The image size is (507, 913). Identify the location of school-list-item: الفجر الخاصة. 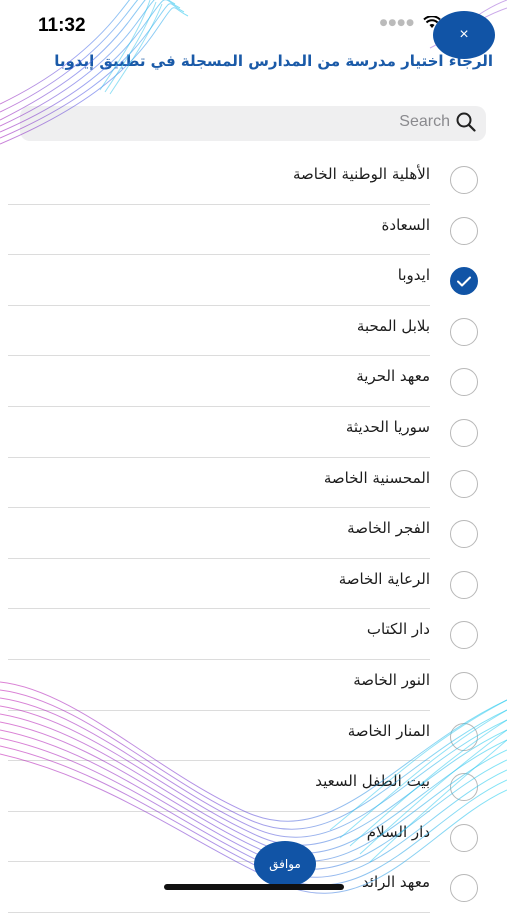
(253, 533).